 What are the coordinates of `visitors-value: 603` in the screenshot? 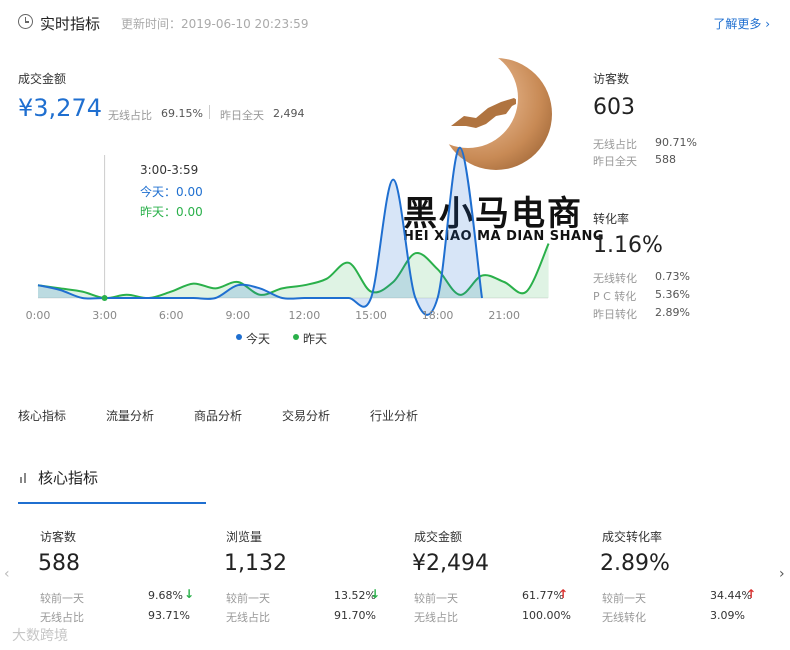 It's located at (614, 107).